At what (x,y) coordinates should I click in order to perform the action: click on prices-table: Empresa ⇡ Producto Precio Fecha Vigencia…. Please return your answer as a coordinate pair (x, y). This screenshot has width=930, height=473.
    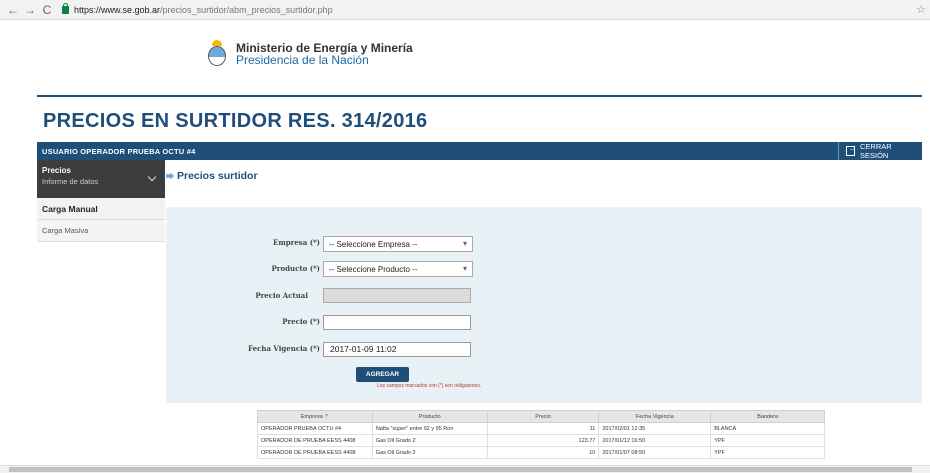
    Looking at the image, I should click on (541, 434).